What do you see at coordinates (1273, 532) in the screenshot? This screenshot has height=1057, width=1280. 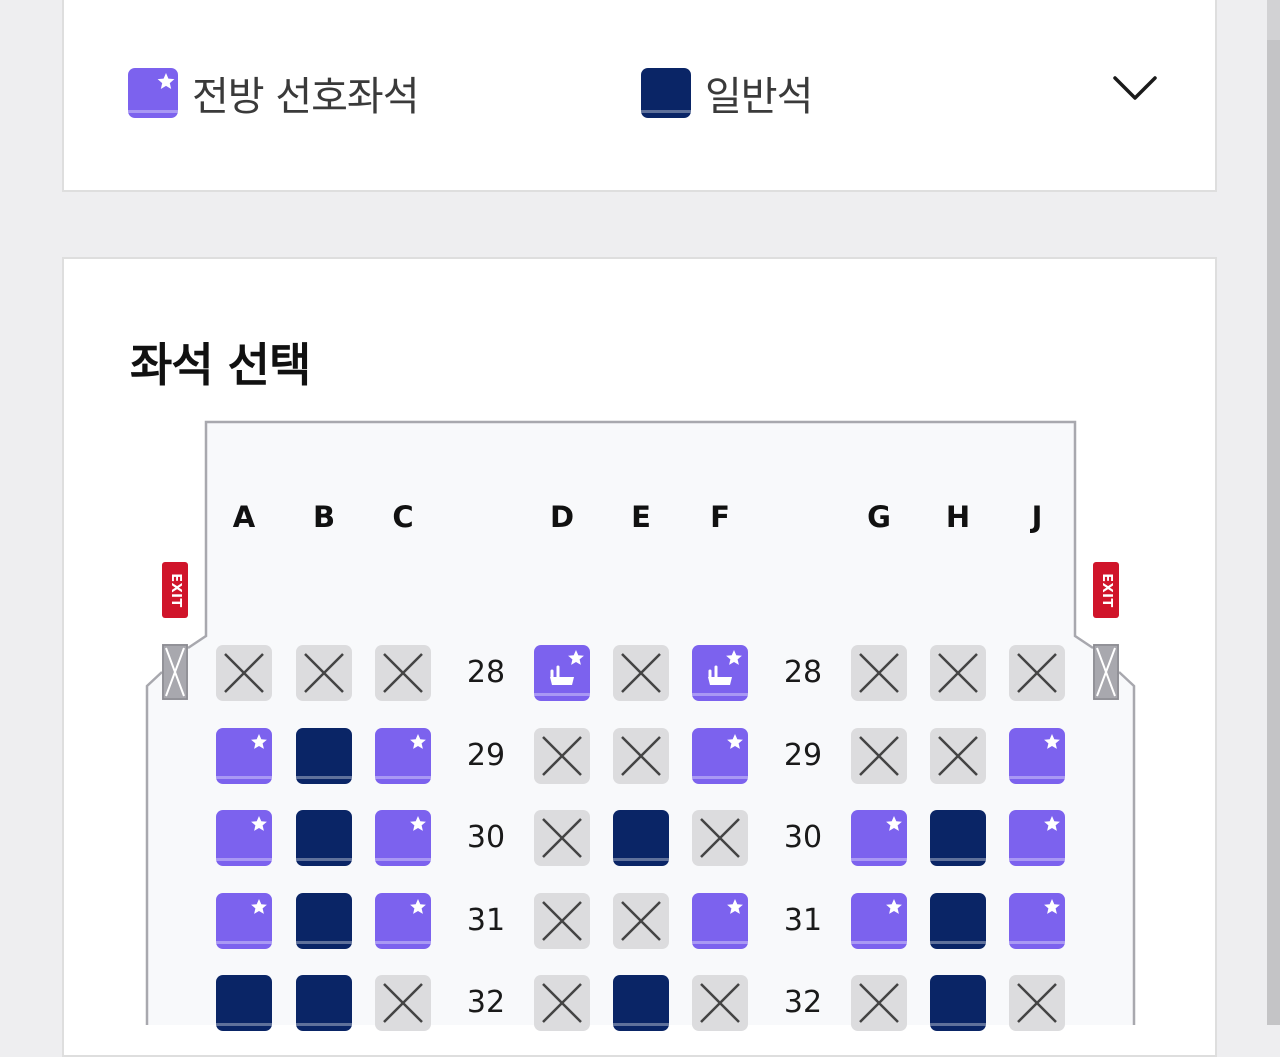 I see `scrollbar-thumb` at bounding box center [1273, 532].